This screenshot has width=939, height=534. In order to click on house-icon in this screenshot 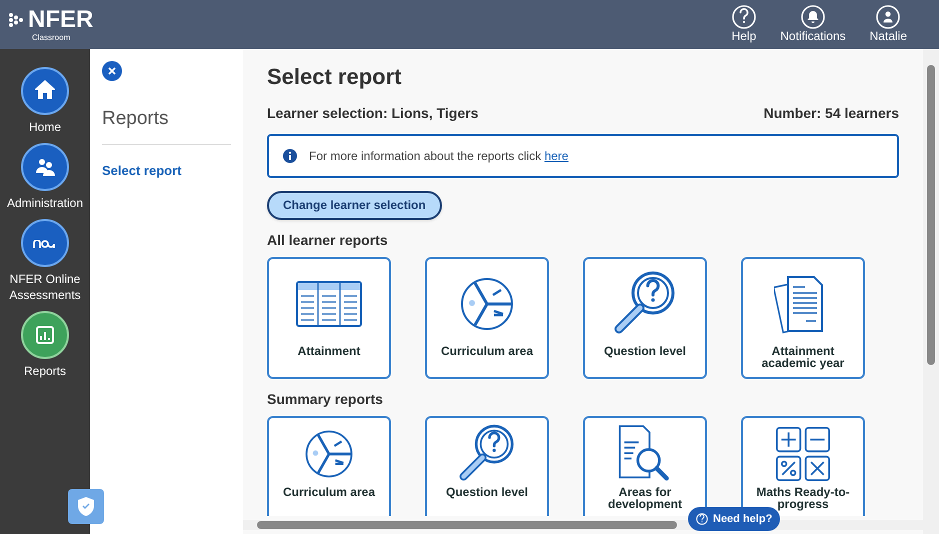, I will do `click(45, 89)`.